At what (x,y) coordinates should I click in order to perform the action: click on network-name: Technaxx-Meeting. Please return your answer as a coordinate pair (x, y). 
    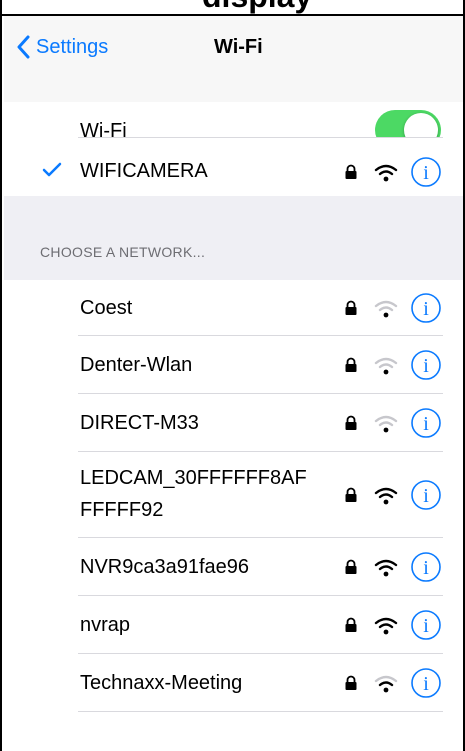
    Looking at the image, I should click on (161, 683).